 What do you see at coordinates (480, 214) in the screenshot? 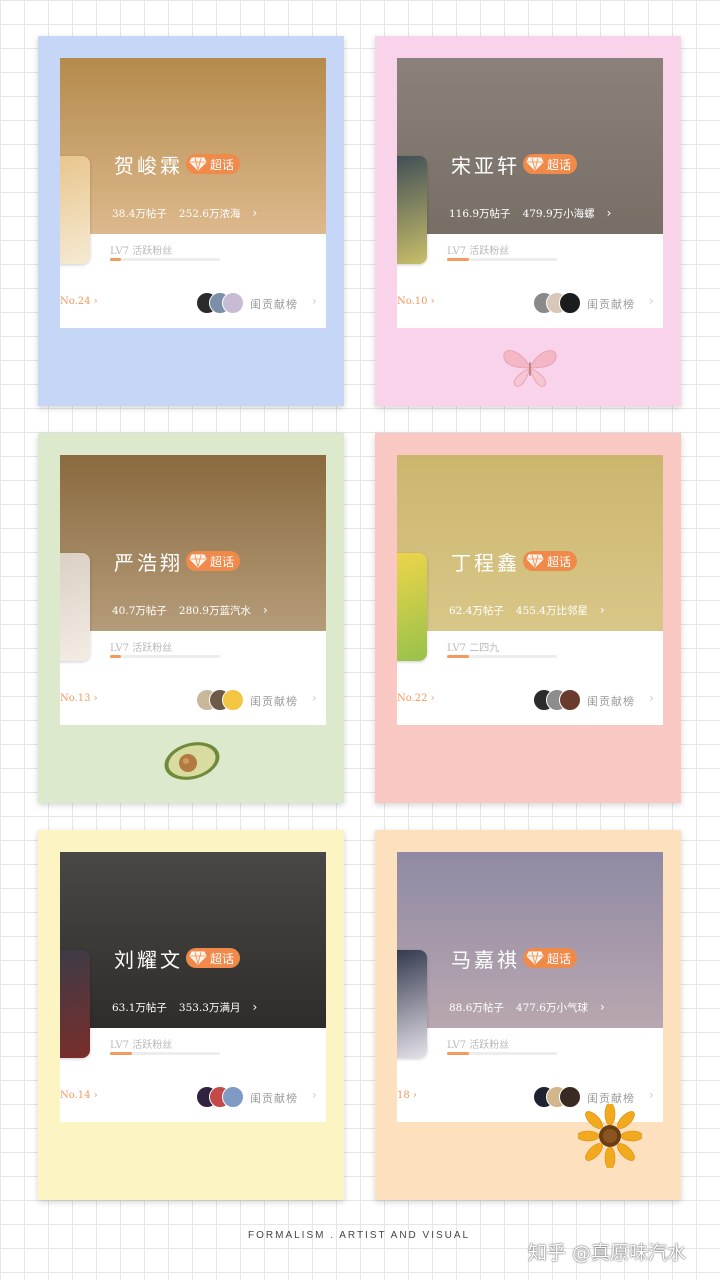
I see `post-count: 116.9万帖子` at bounding box center [480, 214].